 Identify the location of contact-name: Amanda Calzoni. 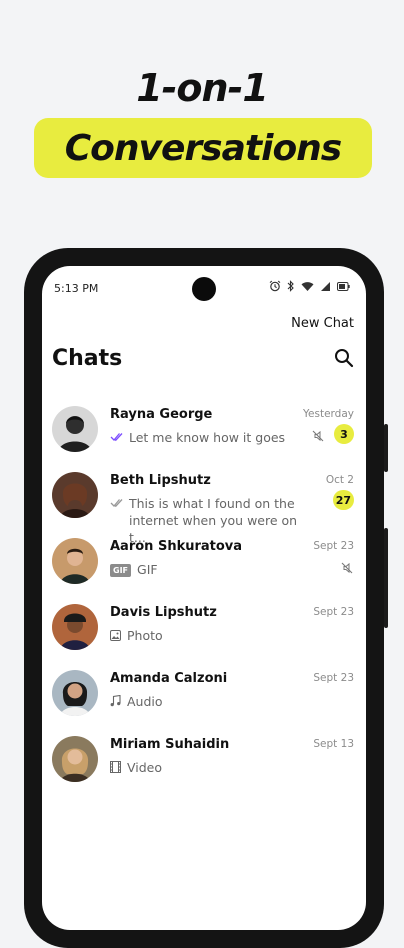
(169, 678).